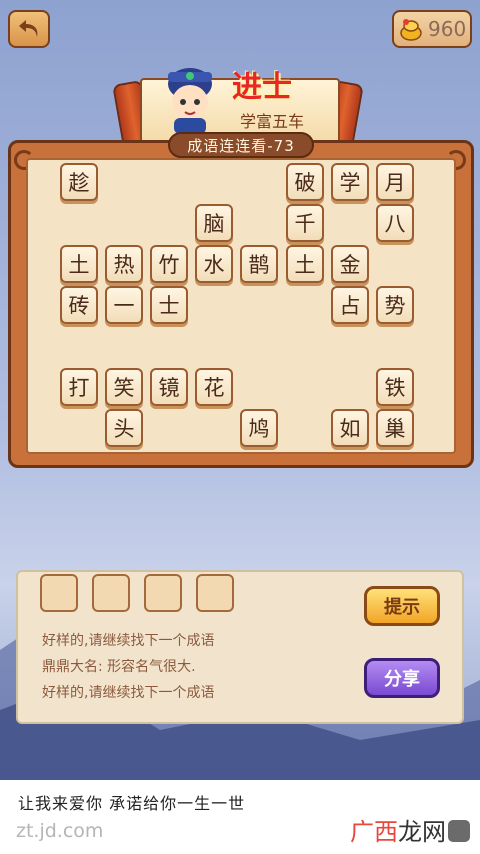  Describe the element at coordinates (124, 428) in the screenshot. I see `char-tile: 头` at that location.